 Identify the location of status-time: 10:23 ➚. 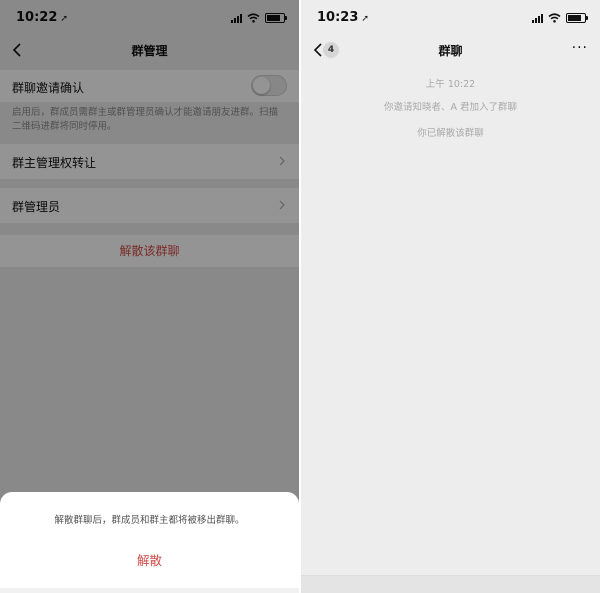
(343, 17).